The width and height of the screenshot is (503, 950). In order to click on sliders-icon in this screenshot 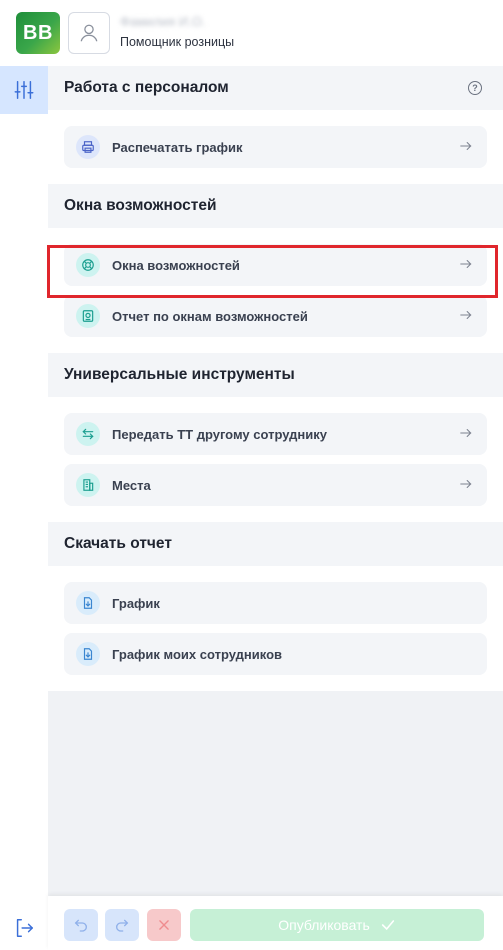, I will do `click(24, 90)`.